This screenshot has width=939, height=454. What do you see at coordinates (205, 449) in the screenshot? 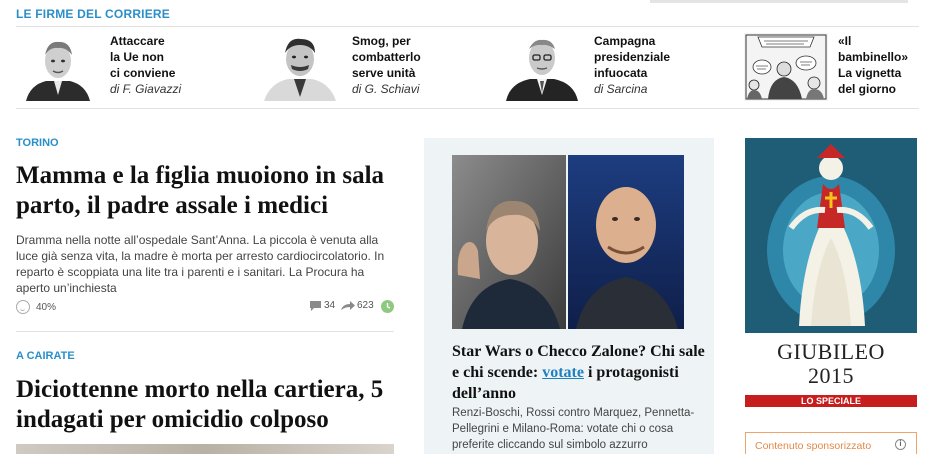
I see `article-photo` at bounding box center [205, 449].